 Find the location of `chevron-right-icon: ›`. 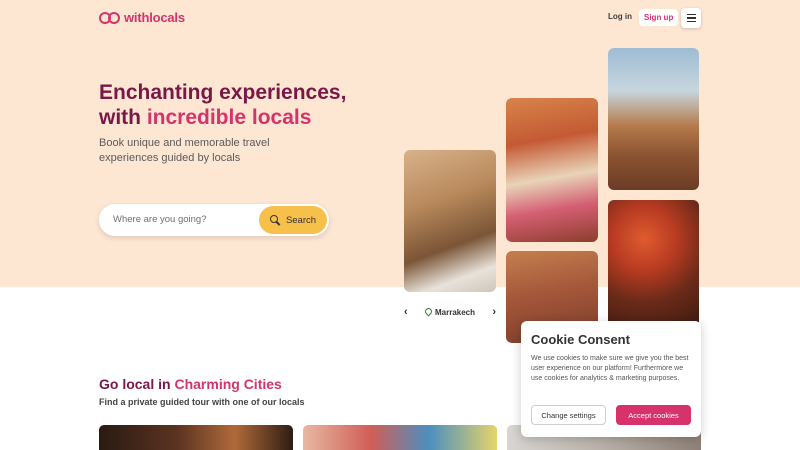

chevron-right-icon: › is located at coordinates (494, 312).